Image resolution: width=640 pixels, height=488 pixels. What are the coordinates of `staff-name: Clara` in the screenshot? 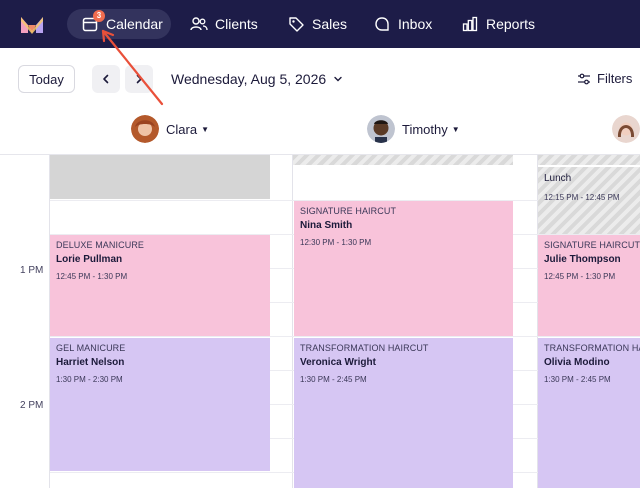 It's located at (182, 129).